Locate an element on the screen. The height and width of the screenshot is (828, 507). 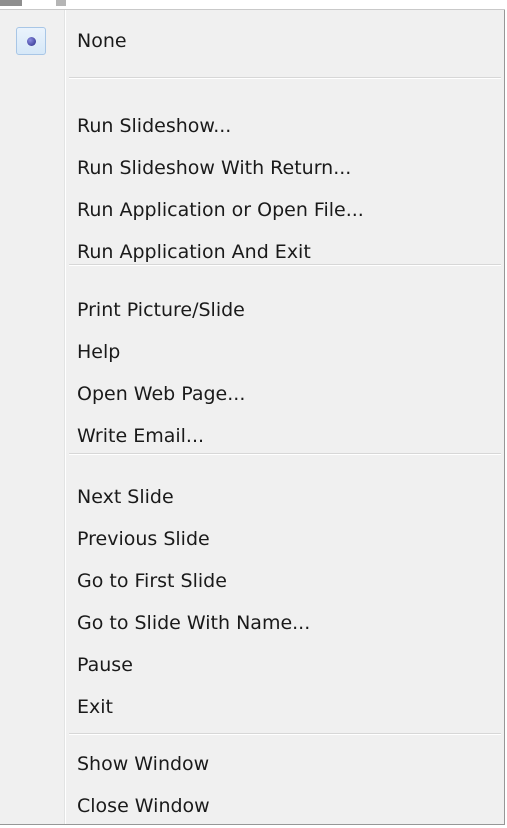
menu-item-run-application-and-exit: Run Application And Exit is located at coordinates (252, 252).